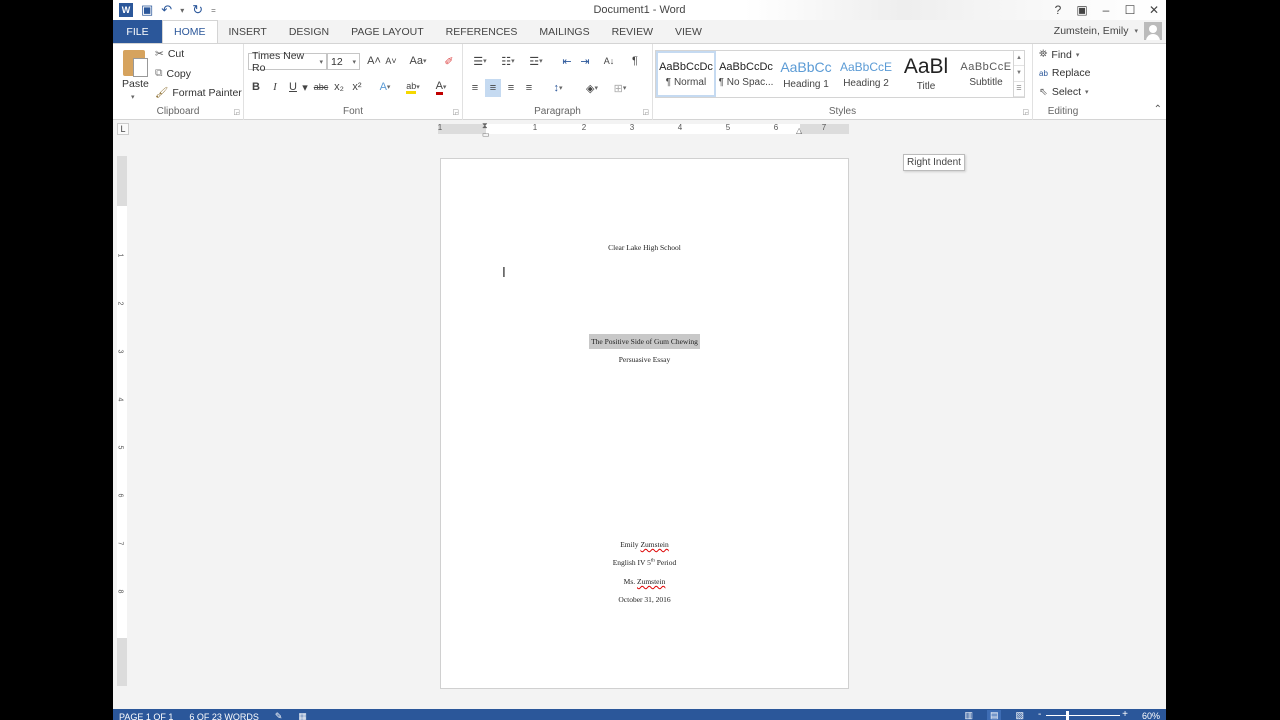  I want to click on print-layout-icon: ▤, so click(994, 715).